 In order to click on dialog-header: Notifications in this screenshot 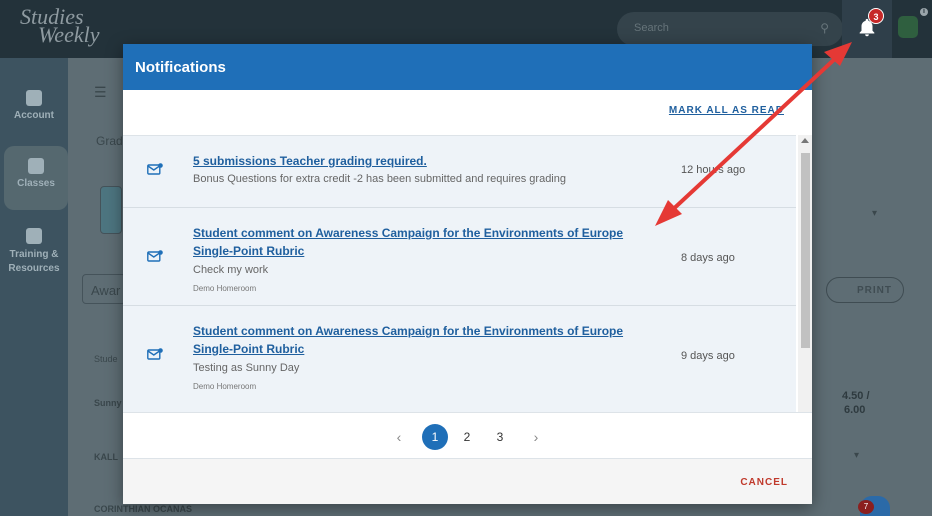, I will do `click(467, 67)`.